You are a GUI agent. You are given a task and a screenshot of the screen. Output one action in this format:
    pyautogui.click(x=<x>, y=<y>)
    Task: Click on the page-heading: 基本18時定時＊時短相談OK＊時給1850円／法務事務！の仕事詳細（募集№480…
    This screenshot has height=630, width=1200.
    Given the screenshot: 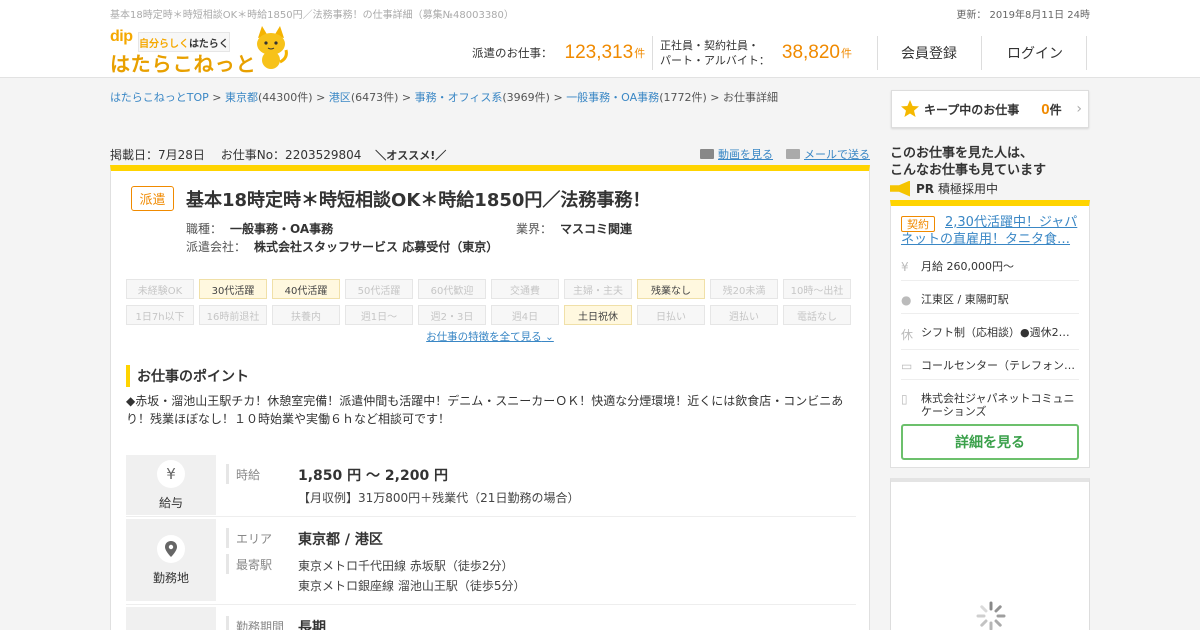 What is the action you would take?
    pyautogui.click(x=312, y=15)
    